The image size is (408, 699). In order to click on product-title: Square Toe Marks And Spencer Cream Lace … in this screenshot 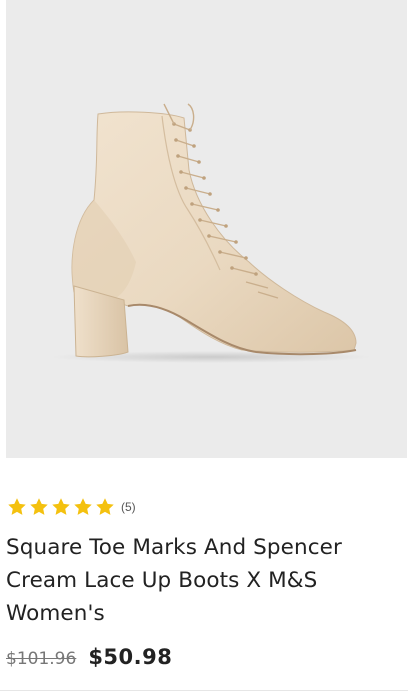, I will do `click(174, 580)`.